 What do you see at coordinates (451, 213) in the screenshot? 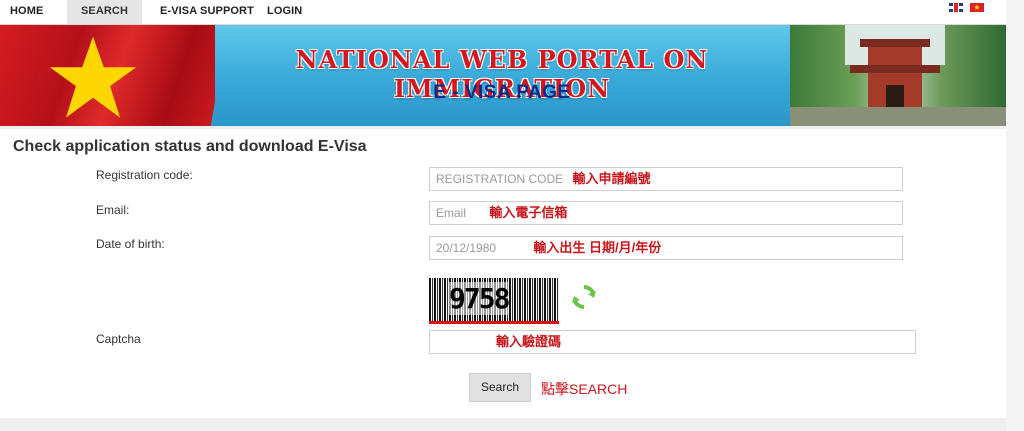
I see `email-placeholder: Email` at bounding box center [451, 213].